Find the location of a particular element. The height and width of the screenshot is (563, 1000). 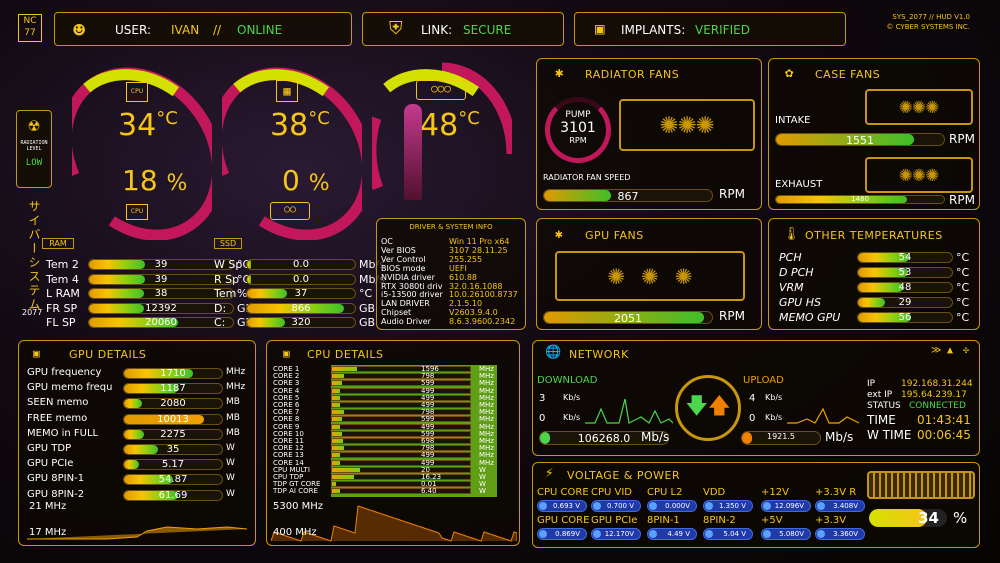

gpu-detail-row-bar: 10013 is located at coordinates (173, 419).